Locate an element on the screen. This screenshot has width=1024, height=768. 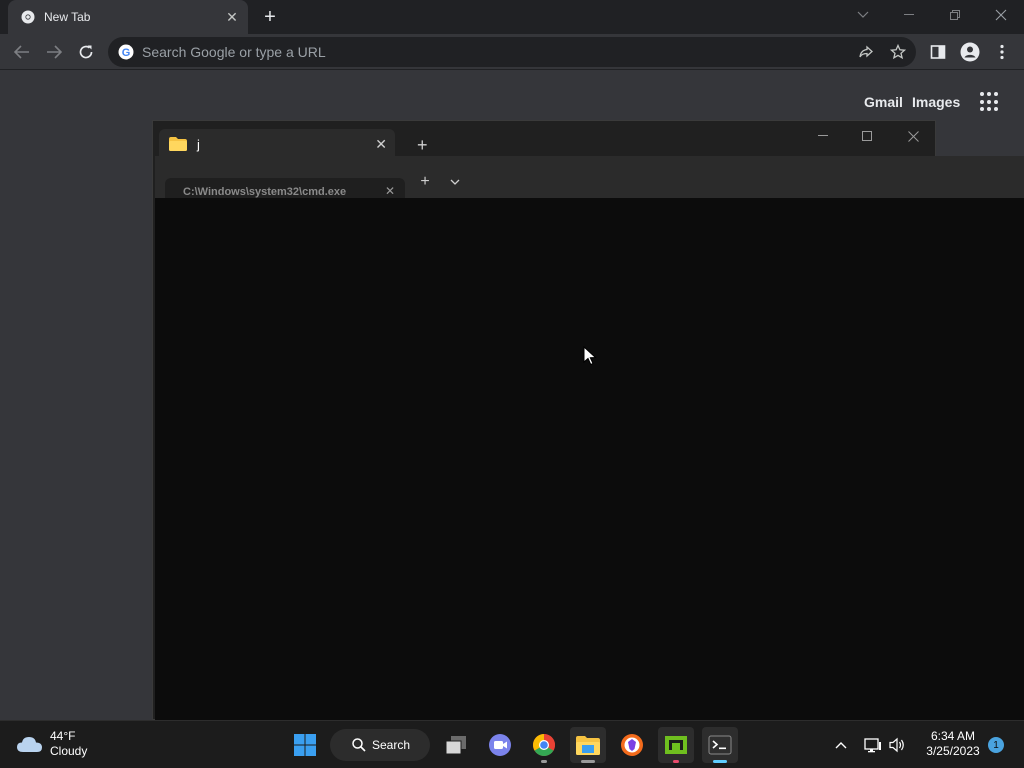
gmail-link: Gmail is located at coordinates (883, 102).